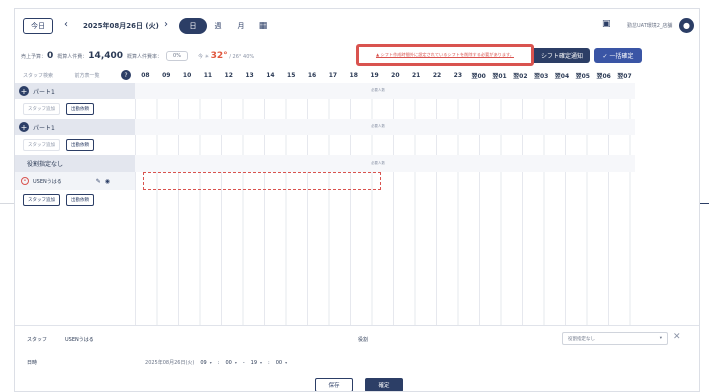 The width and height of the screenshot is (709, 392). Describe the element at coordinates (291, 75) in the screenshot. I see `hour-label: 15` at that location.